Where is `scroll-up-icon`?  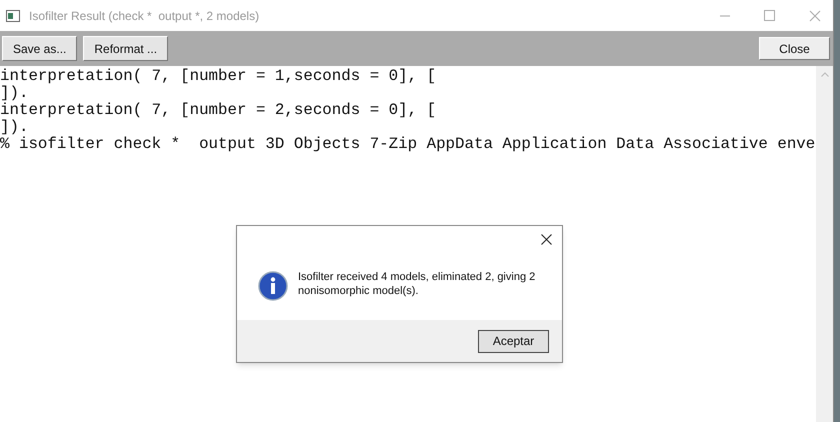
scroll-up-icon is located at coordinates (824, 74).